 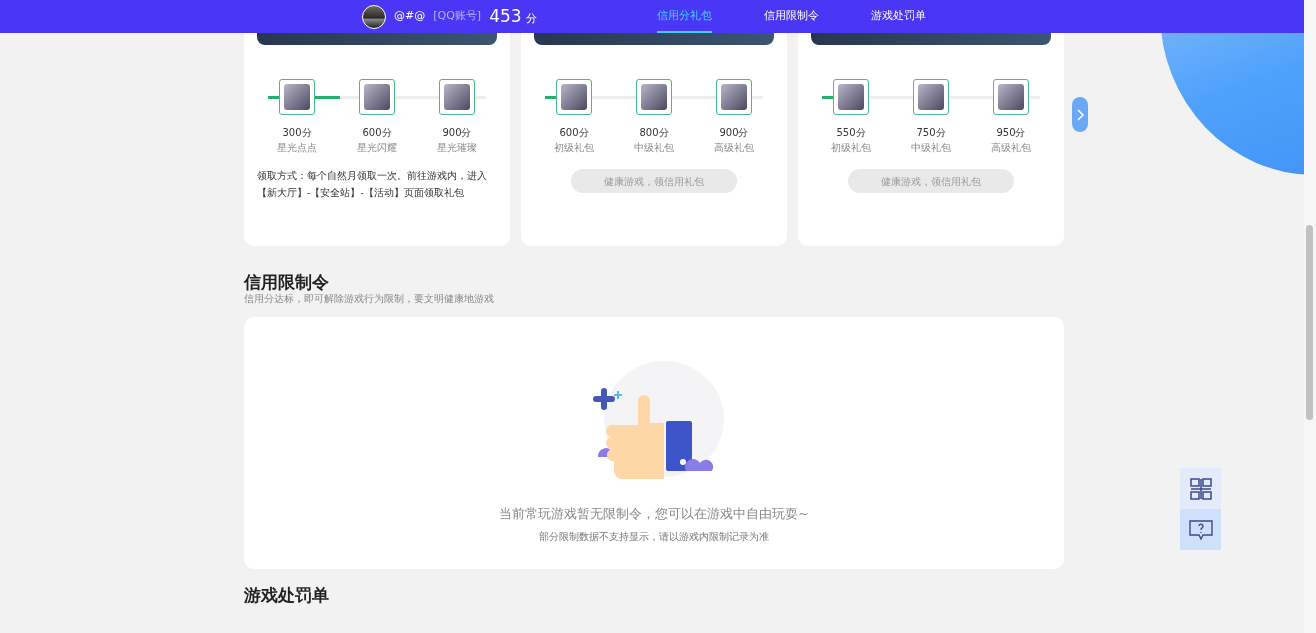 I want to click on empty-note: 部分限制数据不支持显示，请以游戏内限制记录为准, so click(x=654, y=537).